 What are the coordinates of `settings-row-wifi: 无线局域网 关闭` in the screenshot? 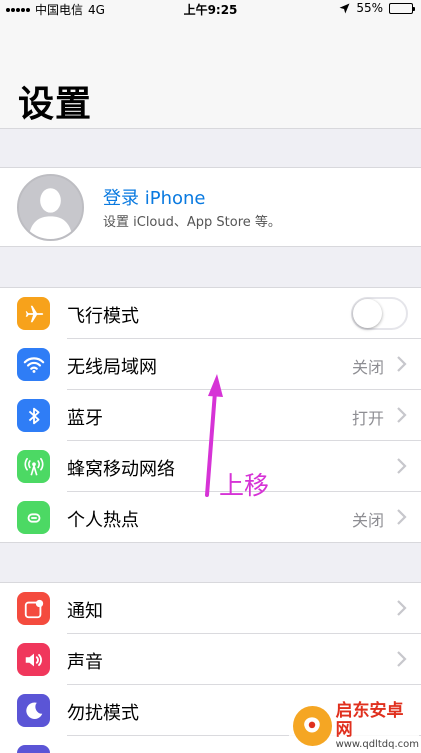 It's located at (210, 364).